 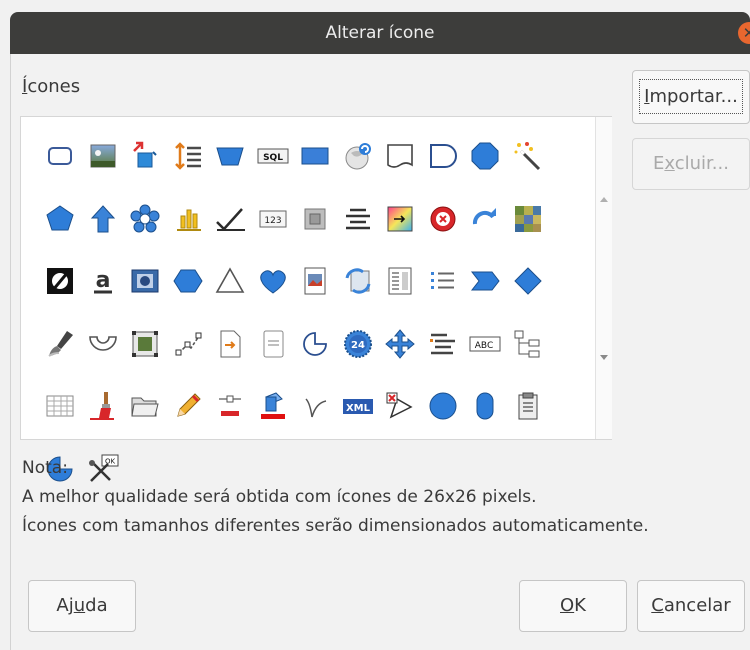 I want to click on line-spacing-icon, so click(x=188, y=156).